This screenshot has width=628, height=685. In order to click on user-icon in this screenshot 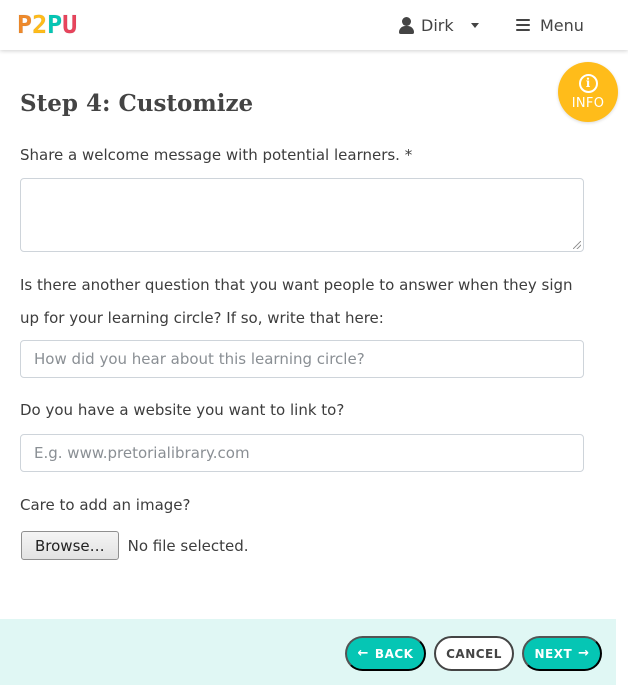, I will do `click(406, 25)`.